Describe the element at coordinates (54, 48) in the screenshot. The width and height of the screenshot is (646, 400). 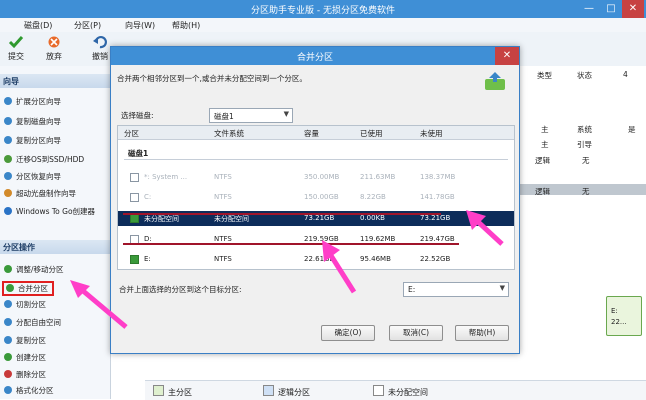
I see `discard-button: 放弃` at that location.